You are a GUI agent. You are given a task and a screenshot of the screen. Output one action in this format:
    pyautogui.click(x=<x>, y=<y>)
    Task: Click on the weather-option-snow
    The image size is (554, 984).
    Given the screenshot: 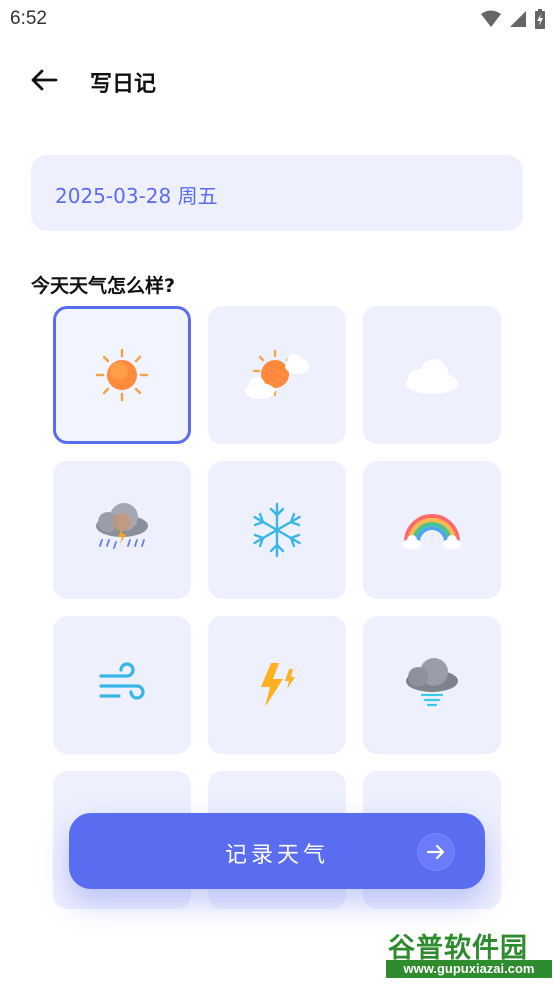 What is the action you would take?
    pyautogui.click(x=277, y=530)
    